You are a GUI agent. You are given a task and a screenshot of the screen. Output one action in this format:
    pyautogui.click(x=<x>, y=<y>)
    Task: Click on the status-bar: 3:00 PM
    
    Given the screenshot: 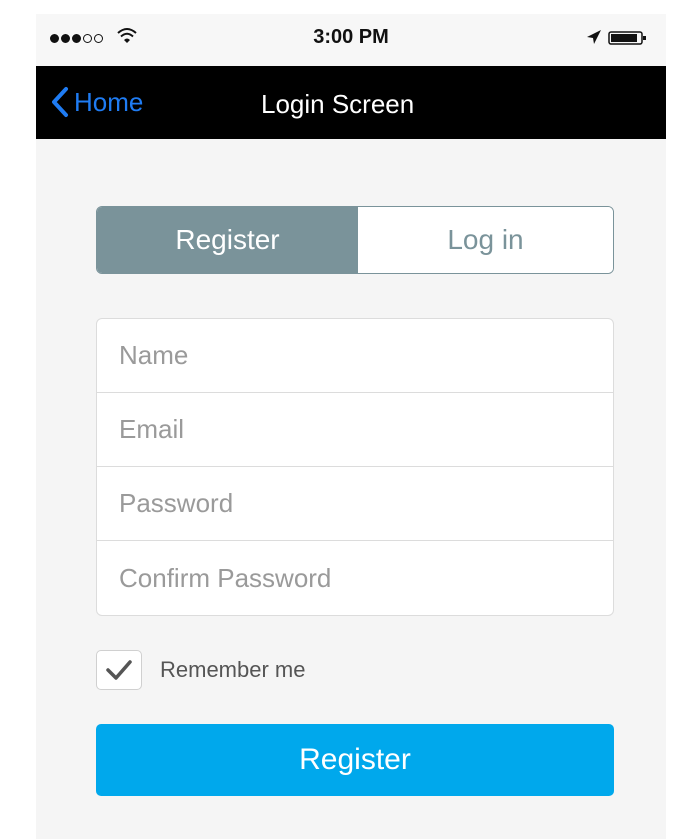 What is the action you would take?
    pyautogui.click(x=351, y=40)
    